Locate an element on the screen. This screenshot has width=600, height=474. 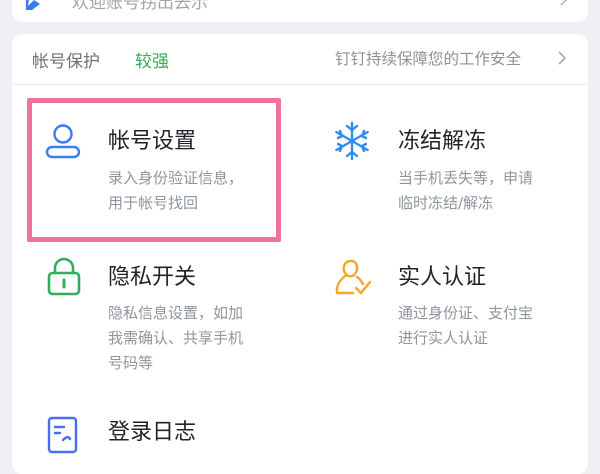
freeze-unfreeze-description: 当手机丢失等，申请 临时冻结/解冻 is located at coordinates (466, 190).